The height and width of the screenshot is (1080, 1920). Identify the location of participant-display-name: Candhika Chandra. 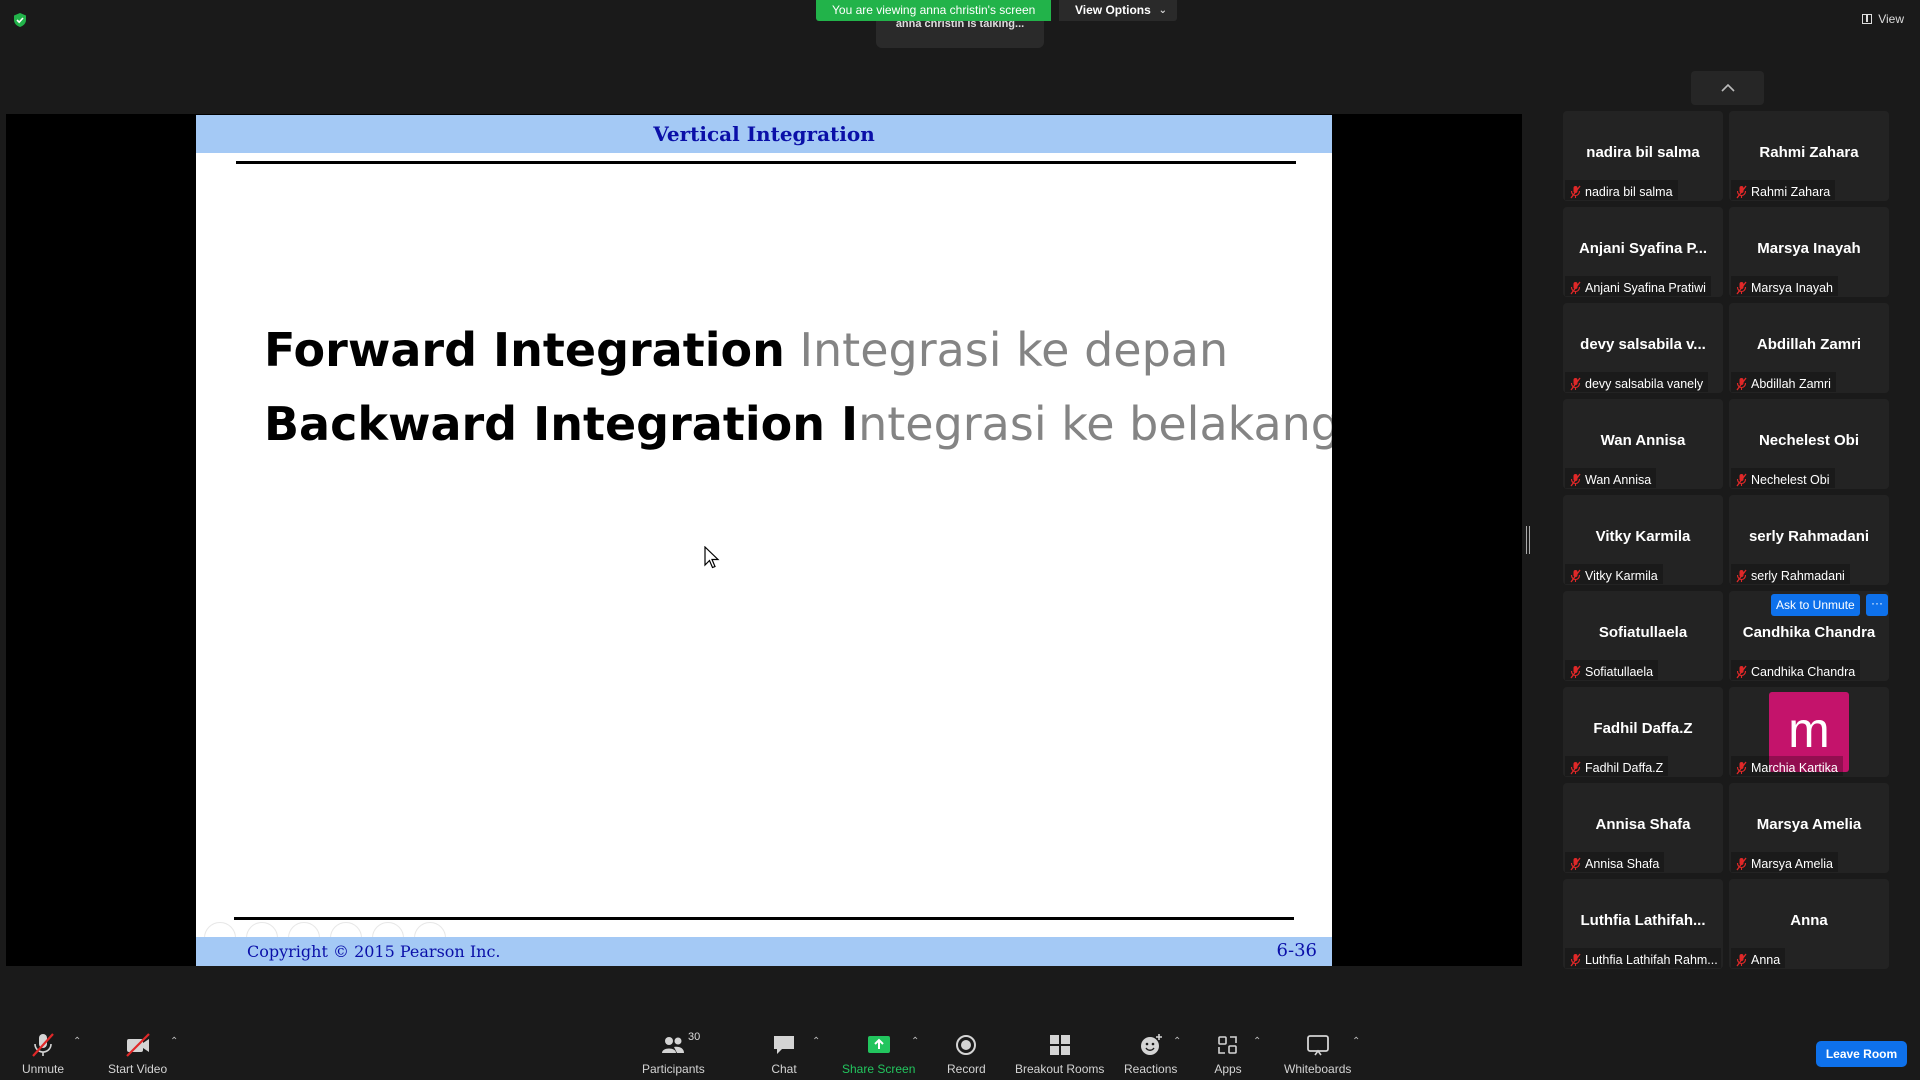
(1809, 632).